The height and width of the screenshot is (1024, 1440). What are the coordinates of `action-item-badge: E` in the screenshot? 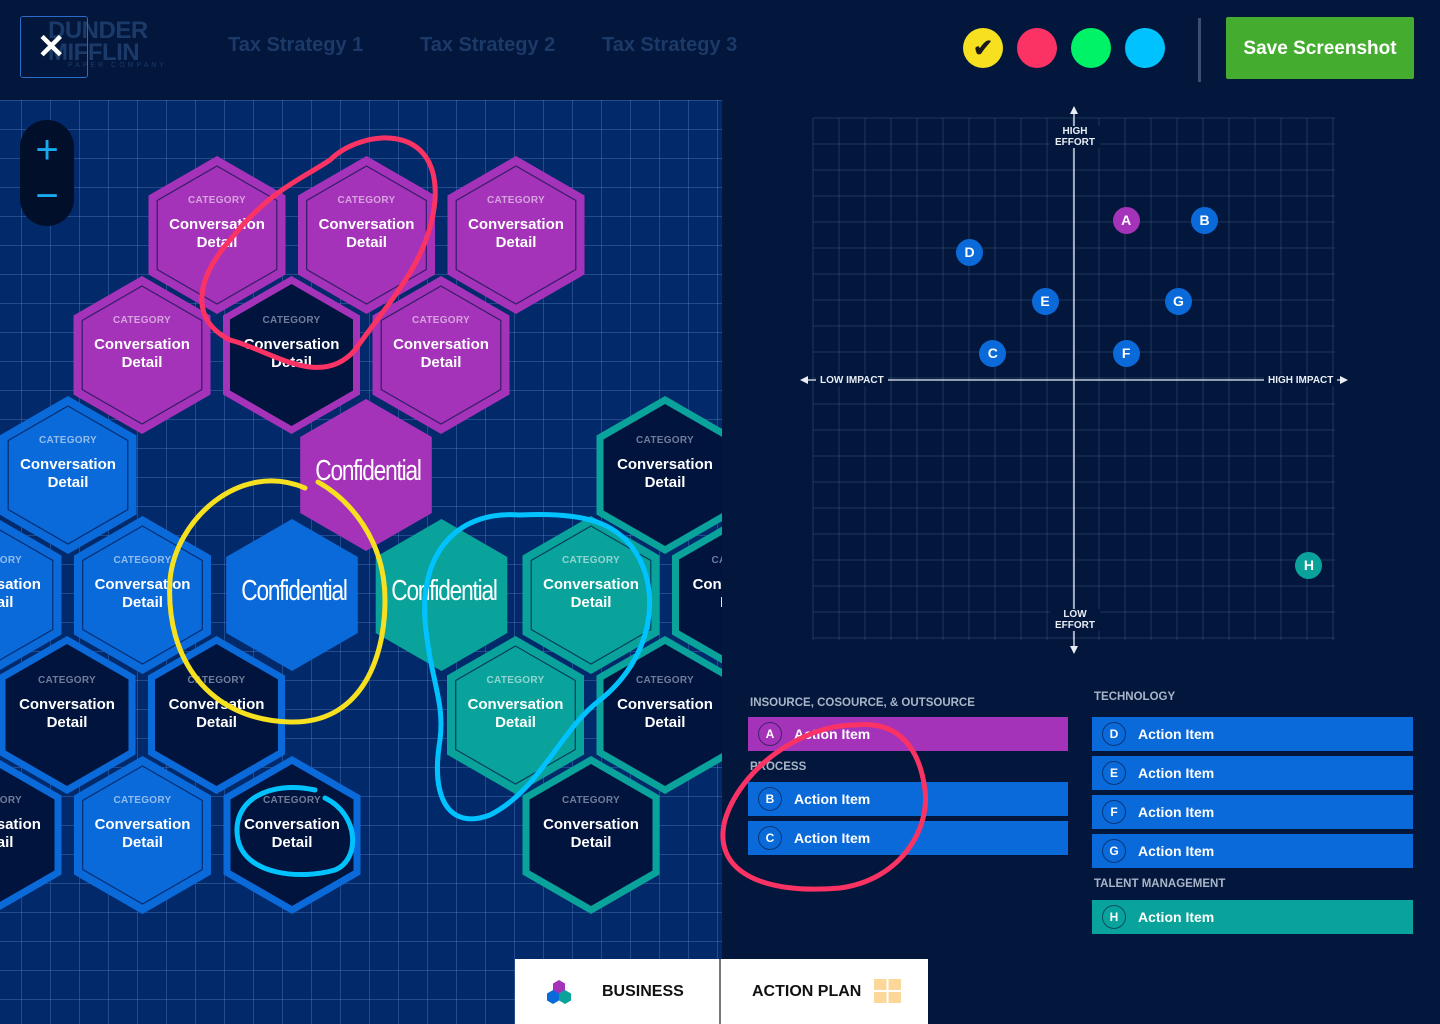 It's located at (1114, 773).